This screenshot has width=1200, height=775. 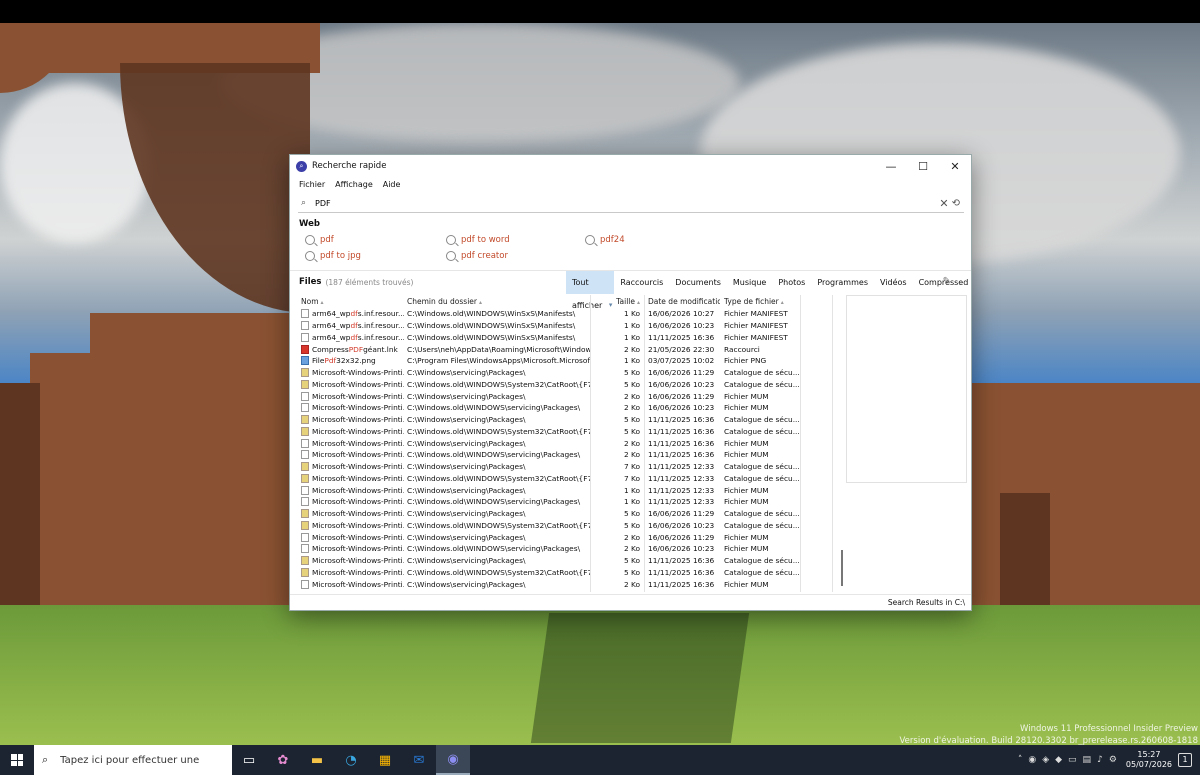 What do you see at coordinates (955, 166) in the screenshot?
I see `close-button: ✕` at bounding box center [955, 166].